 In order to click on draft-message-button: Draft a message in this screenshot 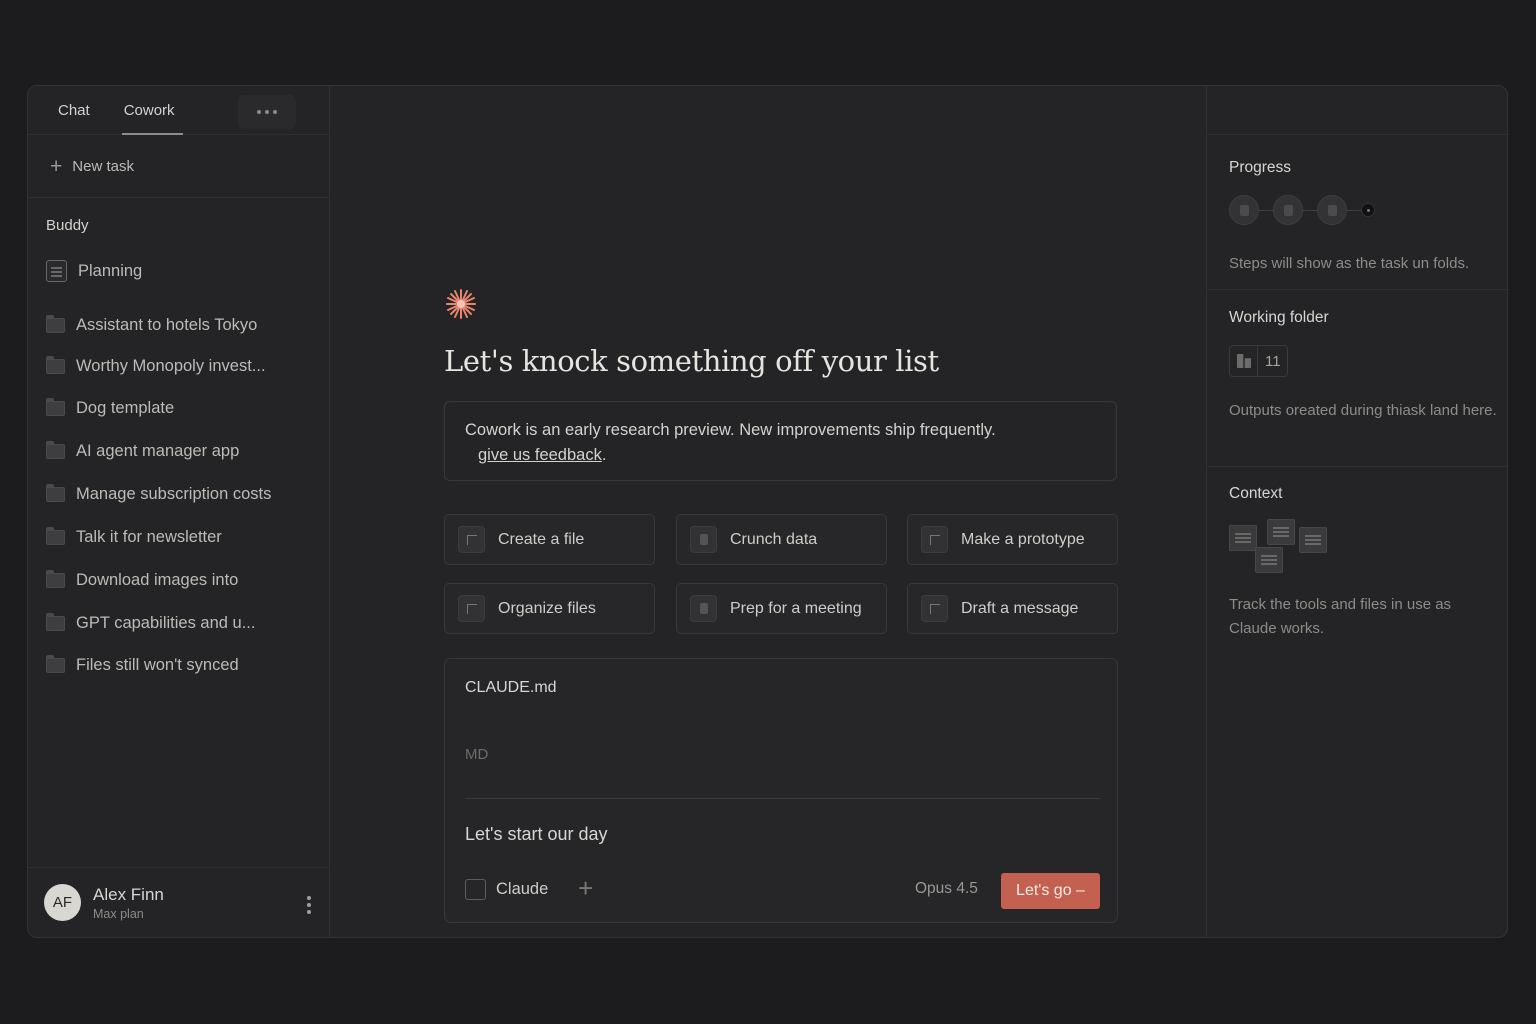, I will do `click(1012, 608)`.